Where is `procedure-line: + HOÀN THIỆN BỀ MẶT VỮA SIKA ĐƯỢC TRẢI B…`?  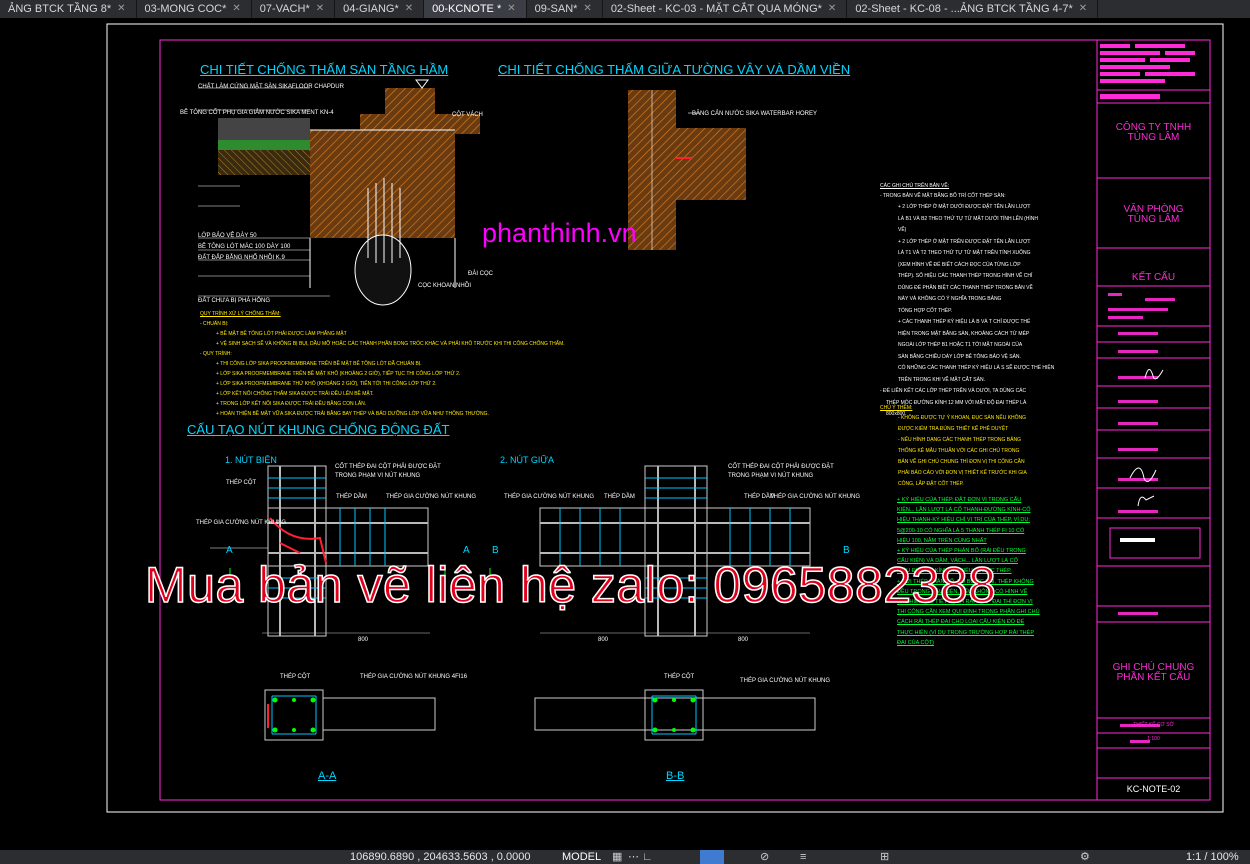 procedure-line: + HOÀN THIỆN BỀ MẶT VỮA SIKA ĐƯỢC TRẢI B… is located at coordinates (352, 414).